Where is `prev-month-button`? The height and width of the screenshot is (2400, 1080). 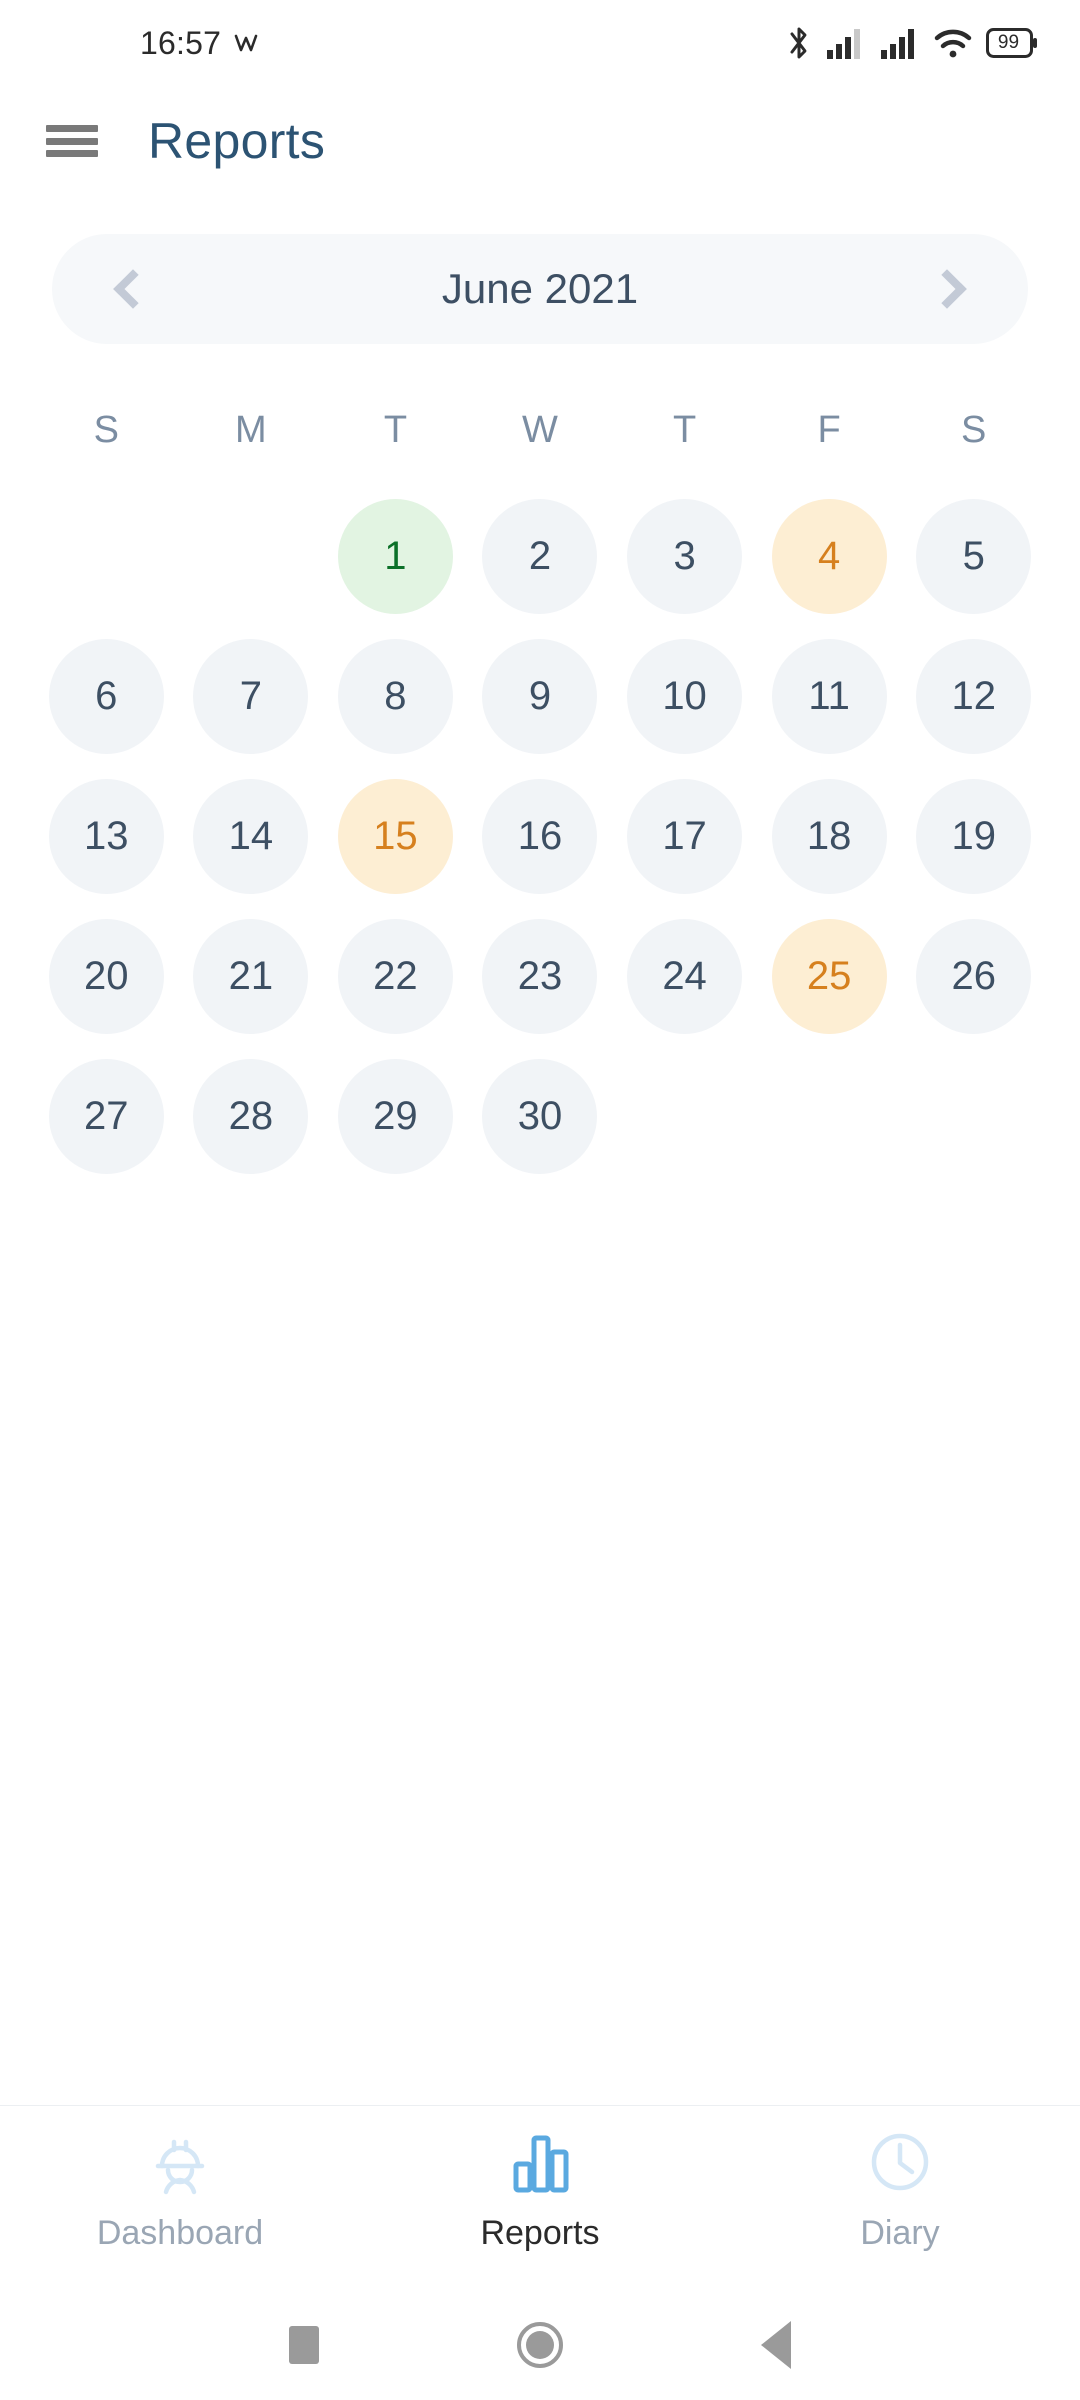
prev-month-button is located at coordinates (129, 289).